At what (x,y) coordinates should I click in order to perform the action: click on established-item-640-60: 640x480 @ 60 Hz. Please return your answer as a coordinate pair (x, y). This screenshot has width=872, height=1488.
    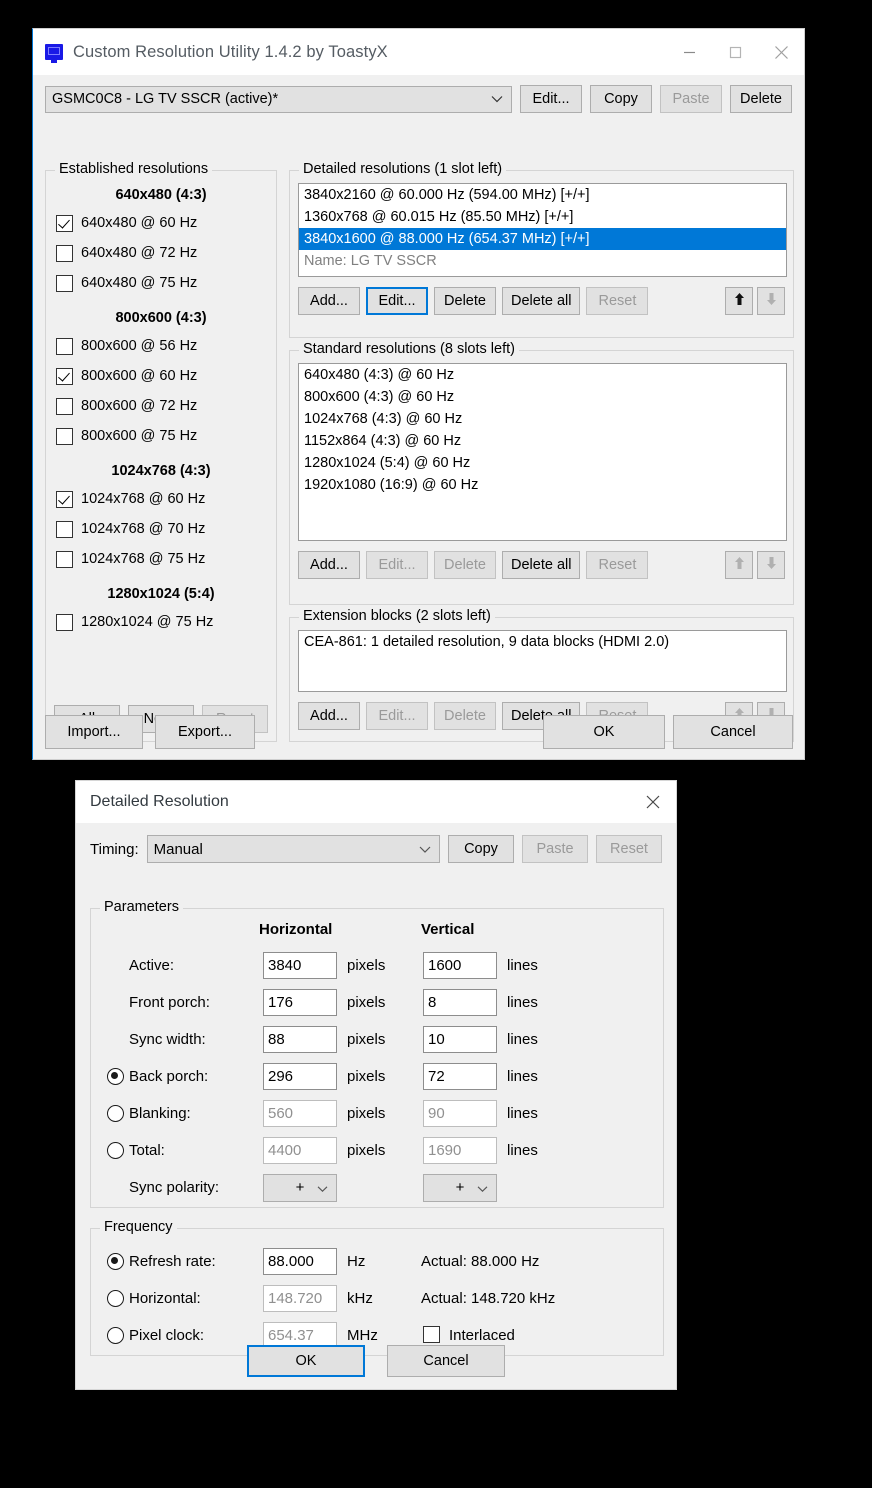
    Looking at the image, I should click on (161, 223).